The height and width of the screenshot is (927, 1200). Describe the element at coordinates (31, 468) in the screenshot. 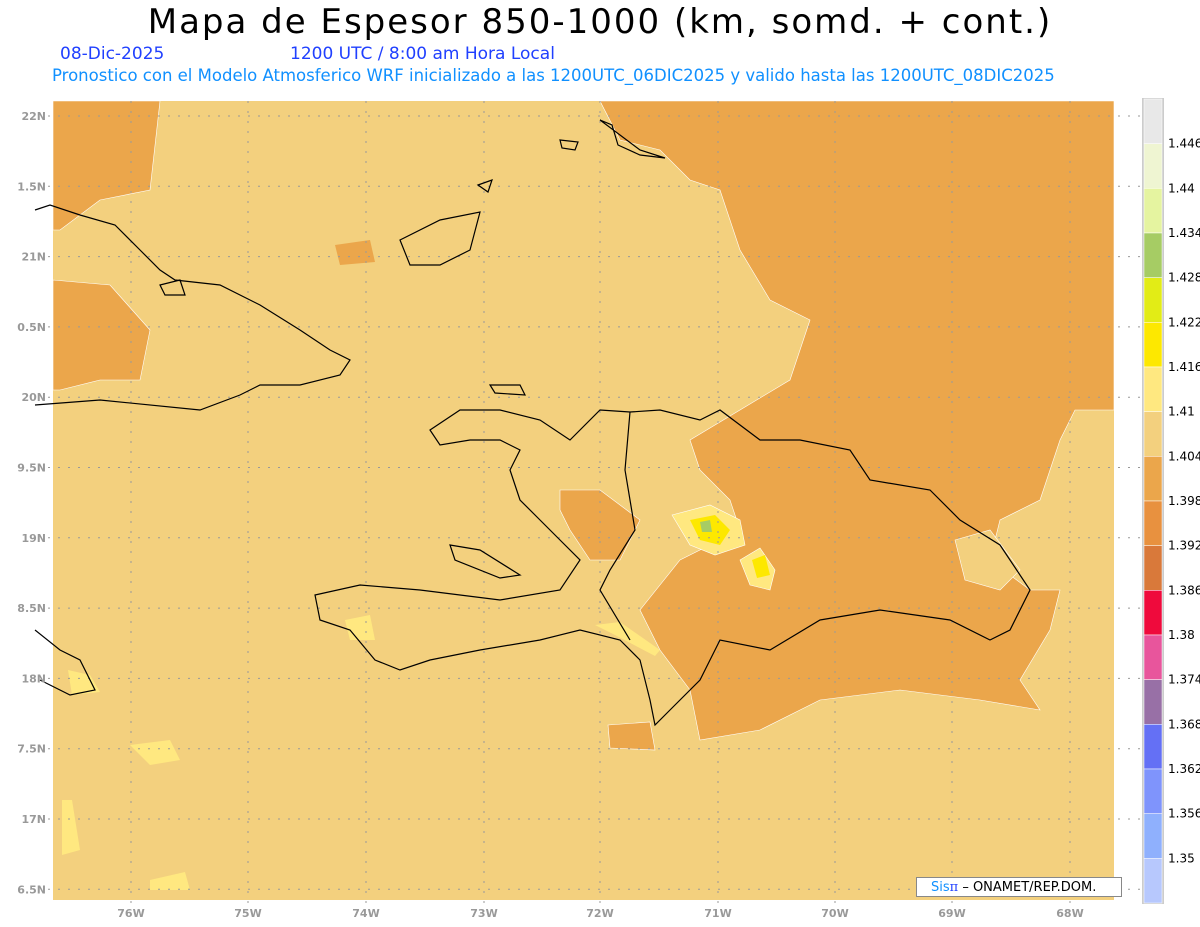

I see `lat-label: 9.5N` at that location.